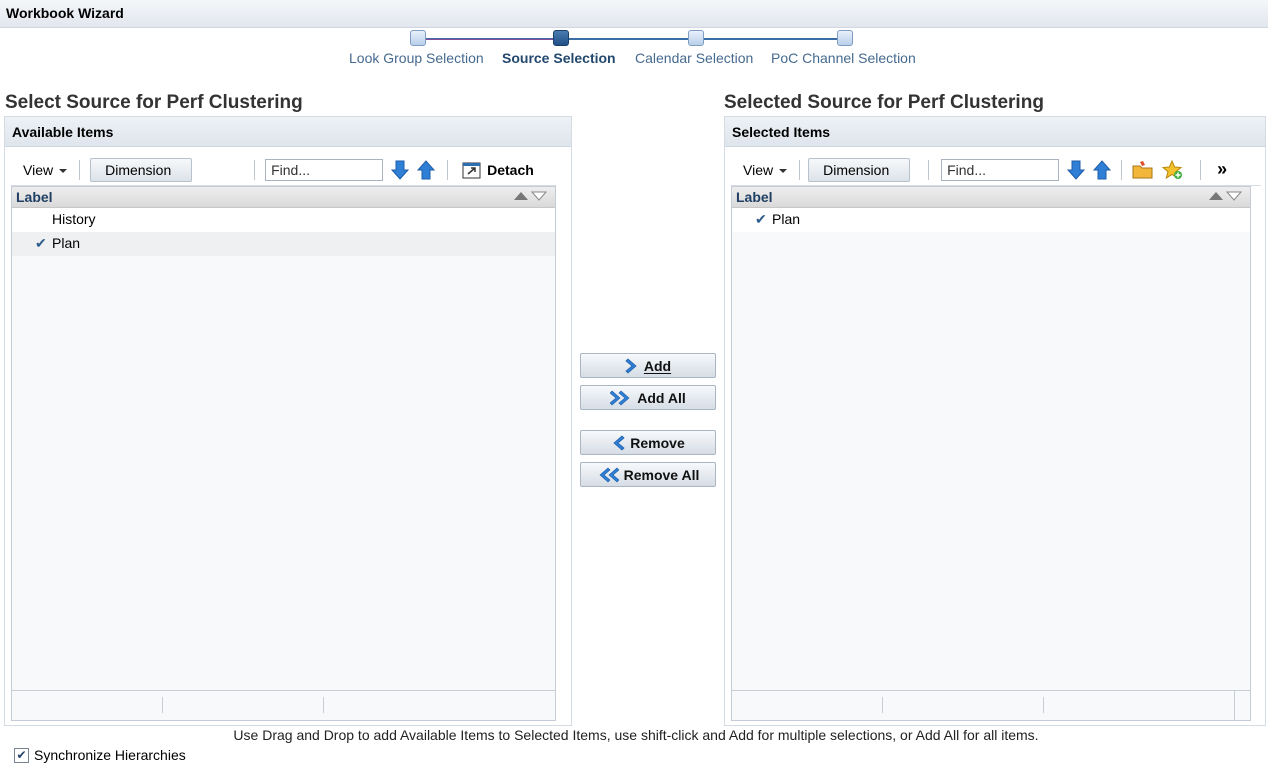  Describe the element at coordinates (657, 365) in the screenshot. I see `add-label: Add` at that location.